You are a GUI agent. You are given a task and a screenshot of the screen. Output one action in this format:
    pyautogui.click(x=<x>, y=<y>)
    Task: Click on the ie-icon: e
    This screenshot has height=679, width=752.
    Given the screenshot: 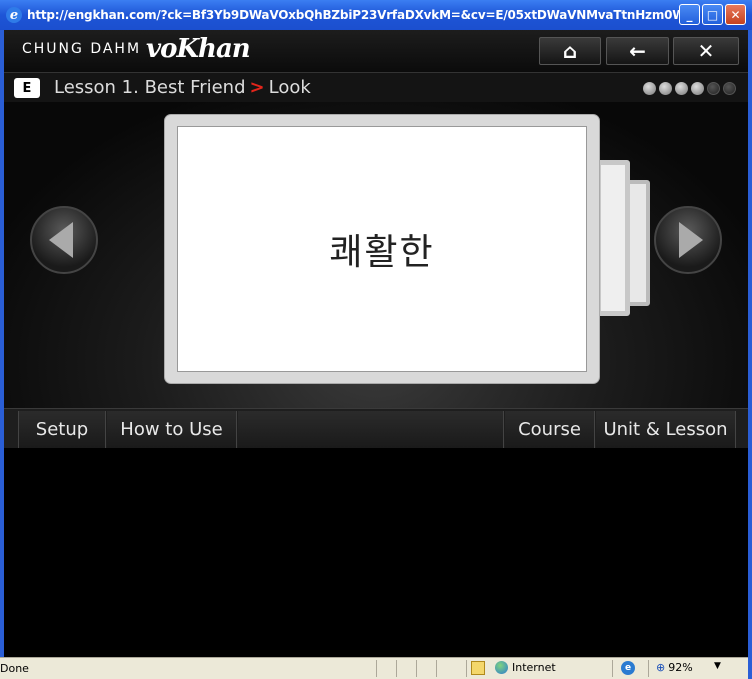 What is the action you would take?
    pyautogui.click(x=14, y=15)
    